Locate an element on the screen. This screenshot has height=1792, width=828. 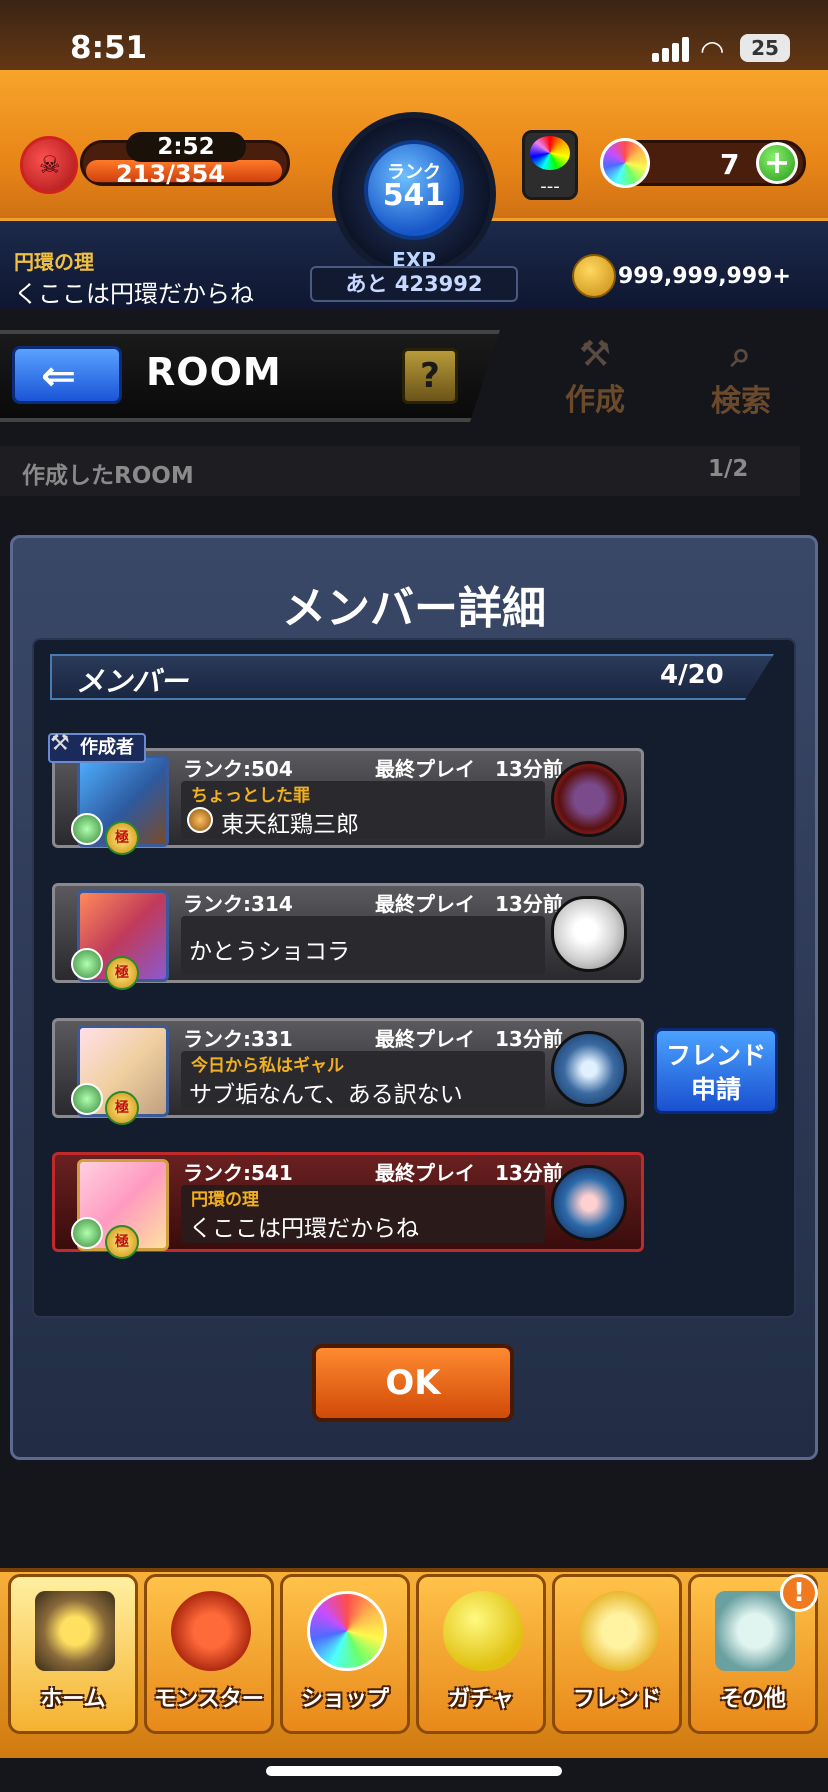
dragon-icon is located at coordinates (211, 1631).